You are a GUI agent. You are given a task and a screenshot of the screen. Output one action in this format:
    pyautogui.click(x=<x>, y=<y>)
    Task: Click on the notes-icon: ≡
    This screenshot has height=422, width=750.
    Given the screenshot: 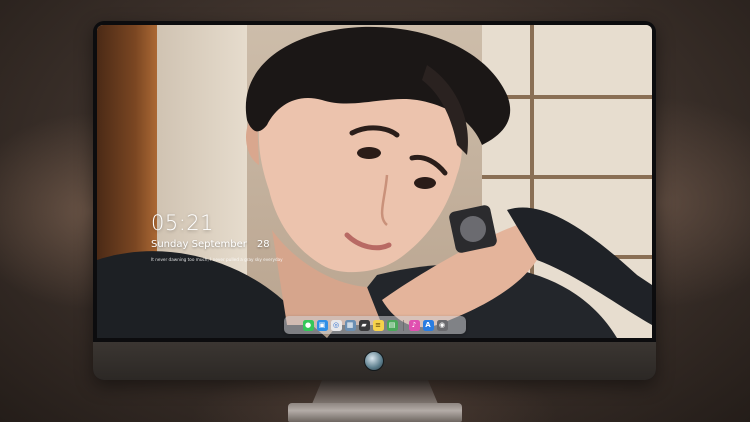 What is the action you would take?
    pyautogui.click(x=378, y=325)
    